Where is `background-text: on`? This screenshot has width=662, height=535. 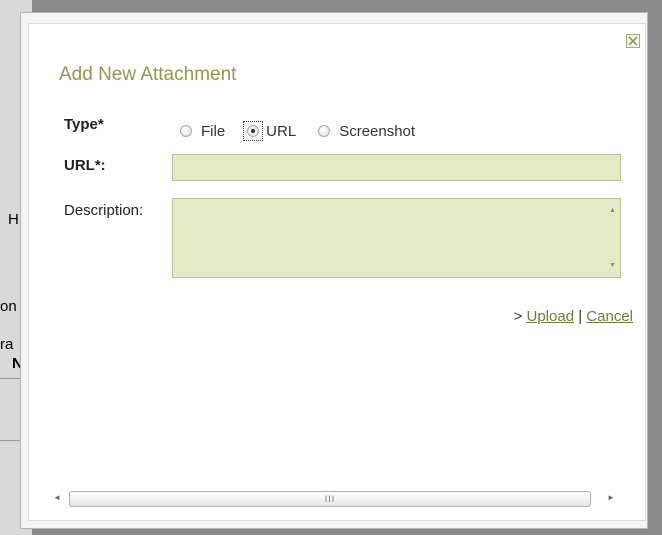
background-text: on is located at coordinates (8, 306).